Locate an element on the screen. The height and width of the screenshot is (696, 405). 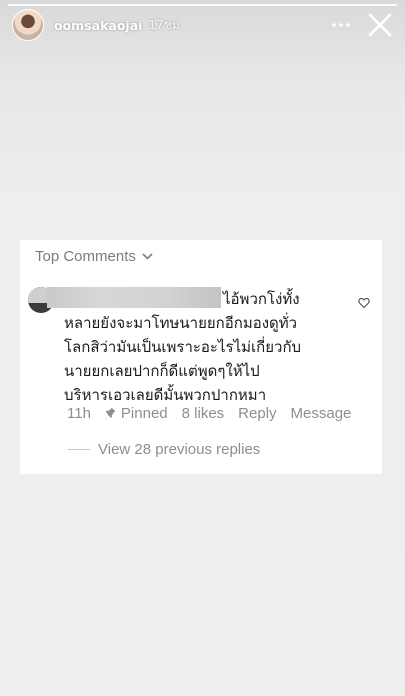
comment-meta: 11h Pinned 8 likes Reply Message is located at coordinates (216, 413).